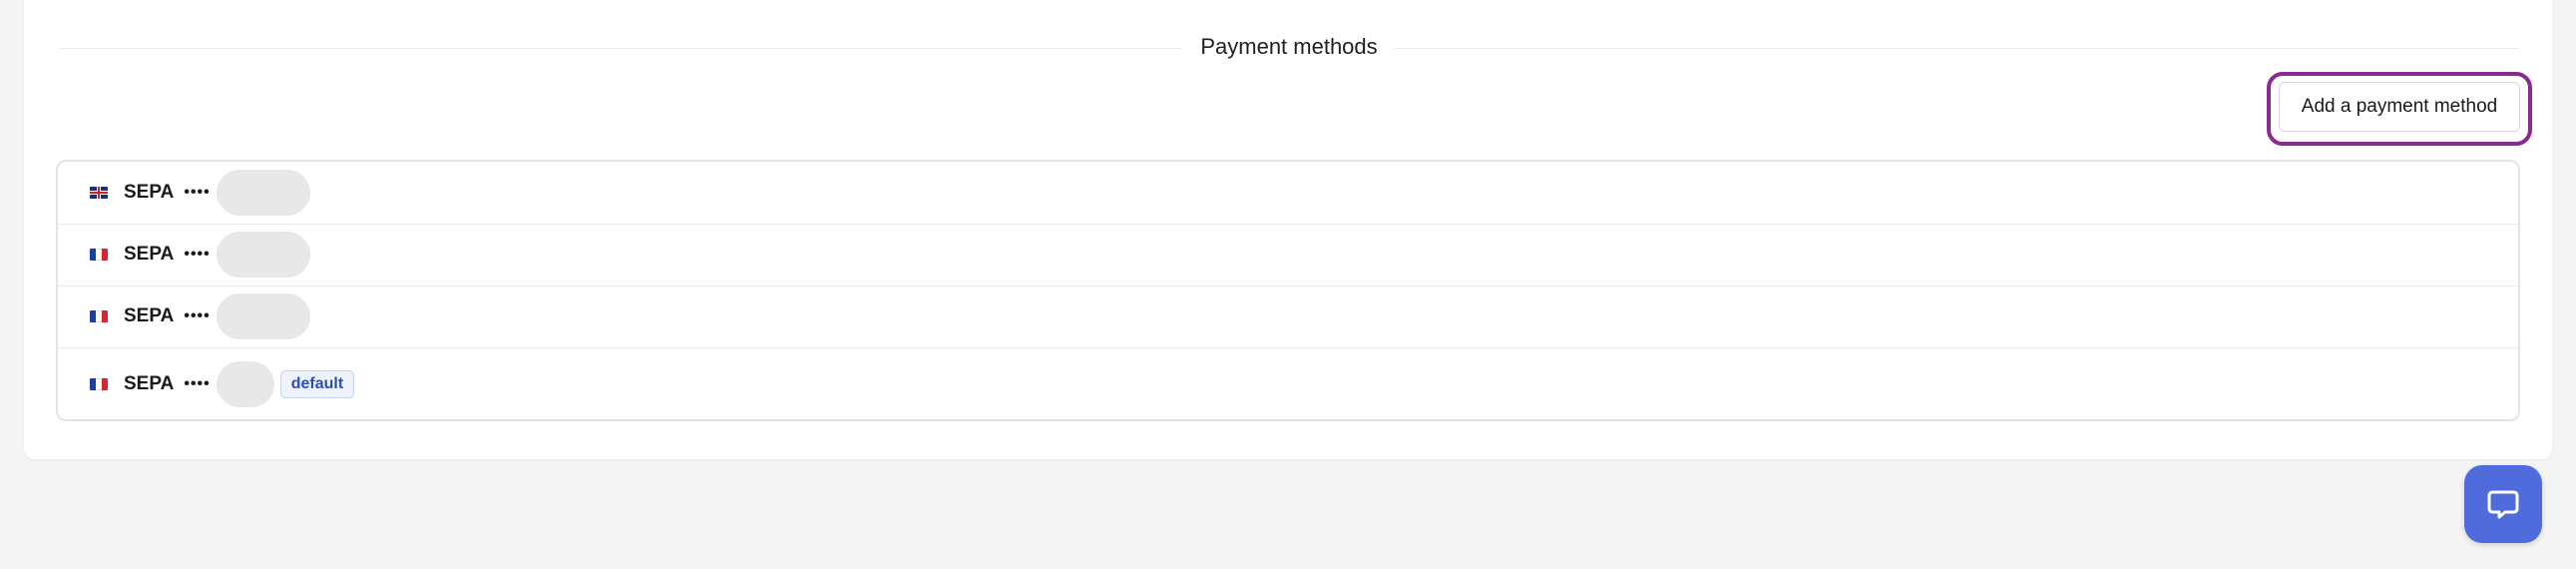 The height and width of the screenshot is (569, 2576). I want to click on payment-methods-header: Payment methods, so click(1289, 47).